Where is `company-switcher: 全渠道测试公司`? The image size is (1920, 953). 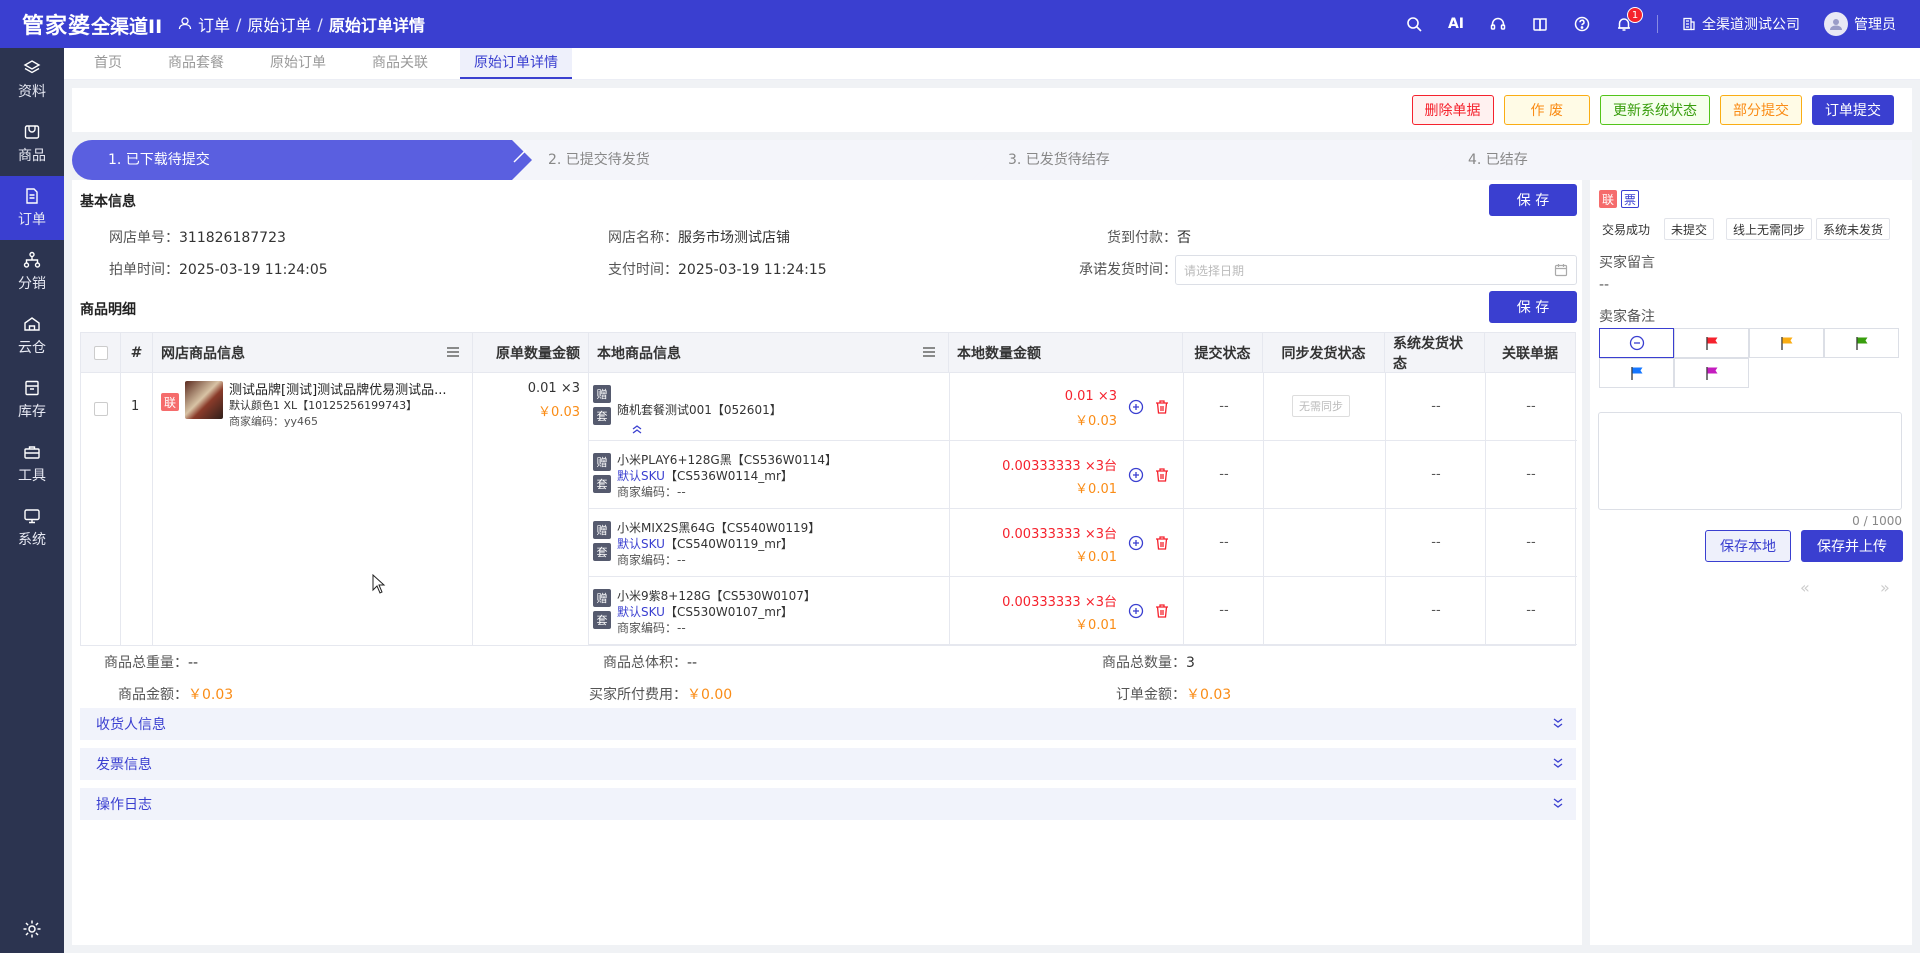 company-switcher: 全渠道测试公司 is located at coordinates (1741, 24).